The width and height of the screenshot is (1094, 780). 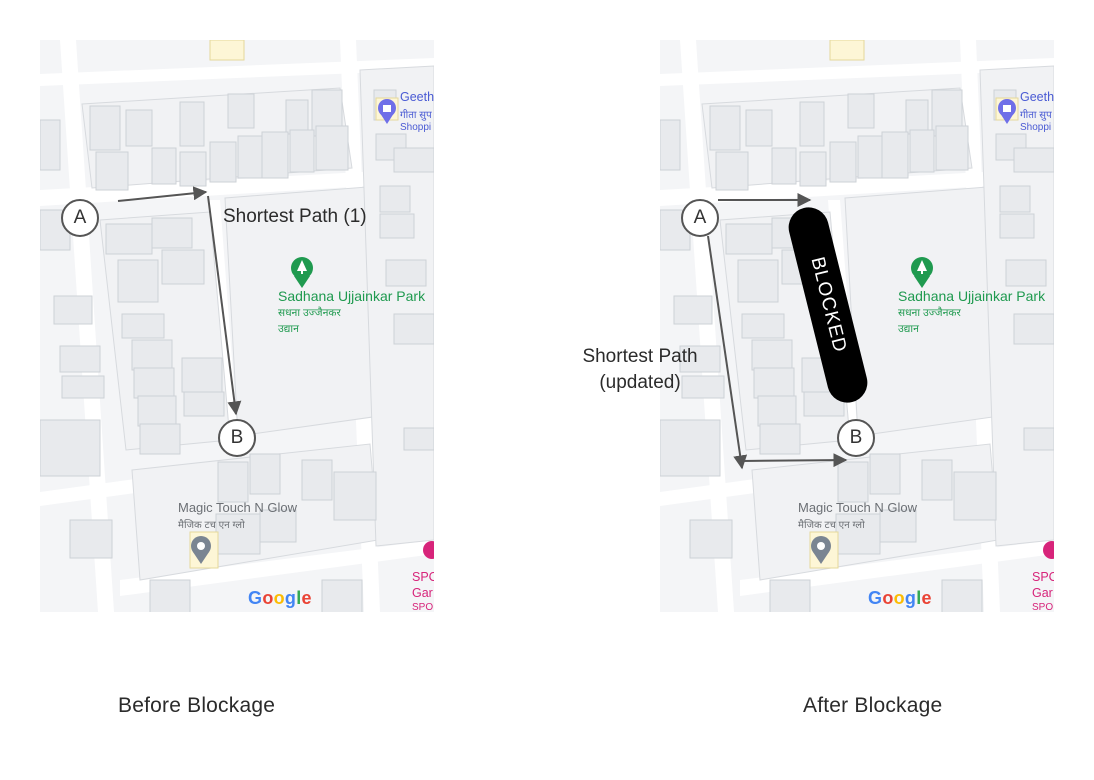 What do you see at coordinates (873, 705) in the screenshot?
I see `caption-after: After Blockage` at bounding box center [873, 705].